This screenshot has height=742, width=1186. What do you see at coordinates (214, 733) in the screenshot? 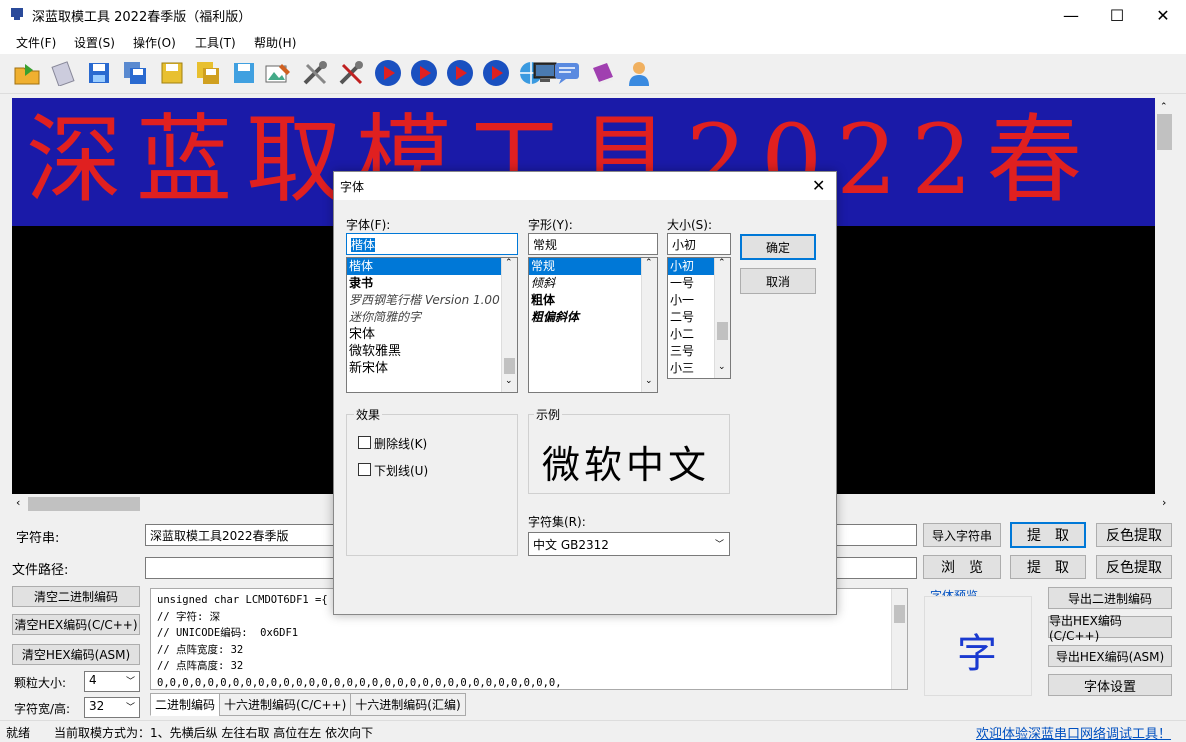
I see `status-mode: 当前取模方式为：1、先横后纵 左往右取 高位在左 依次向下` at bounding box center [214, 733].